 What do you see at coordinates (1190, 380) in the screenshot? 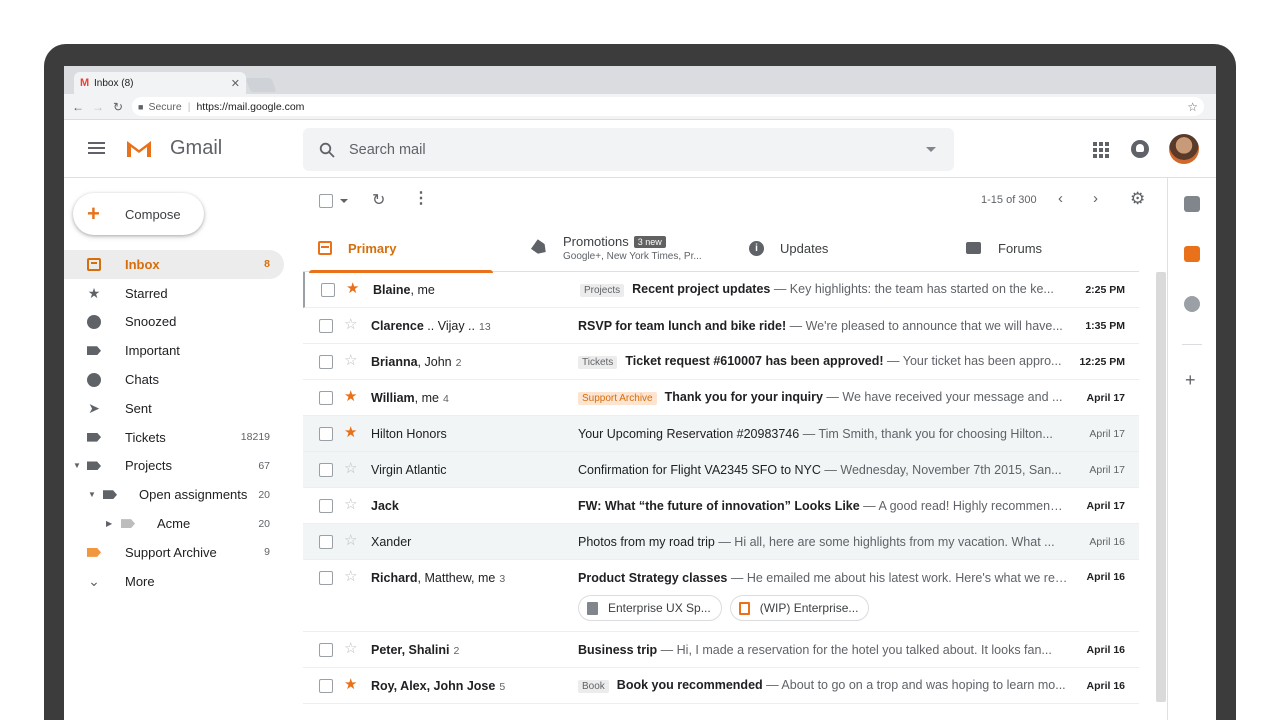
I see `add-addon-icon: +` at bounding box center [1190, 380].